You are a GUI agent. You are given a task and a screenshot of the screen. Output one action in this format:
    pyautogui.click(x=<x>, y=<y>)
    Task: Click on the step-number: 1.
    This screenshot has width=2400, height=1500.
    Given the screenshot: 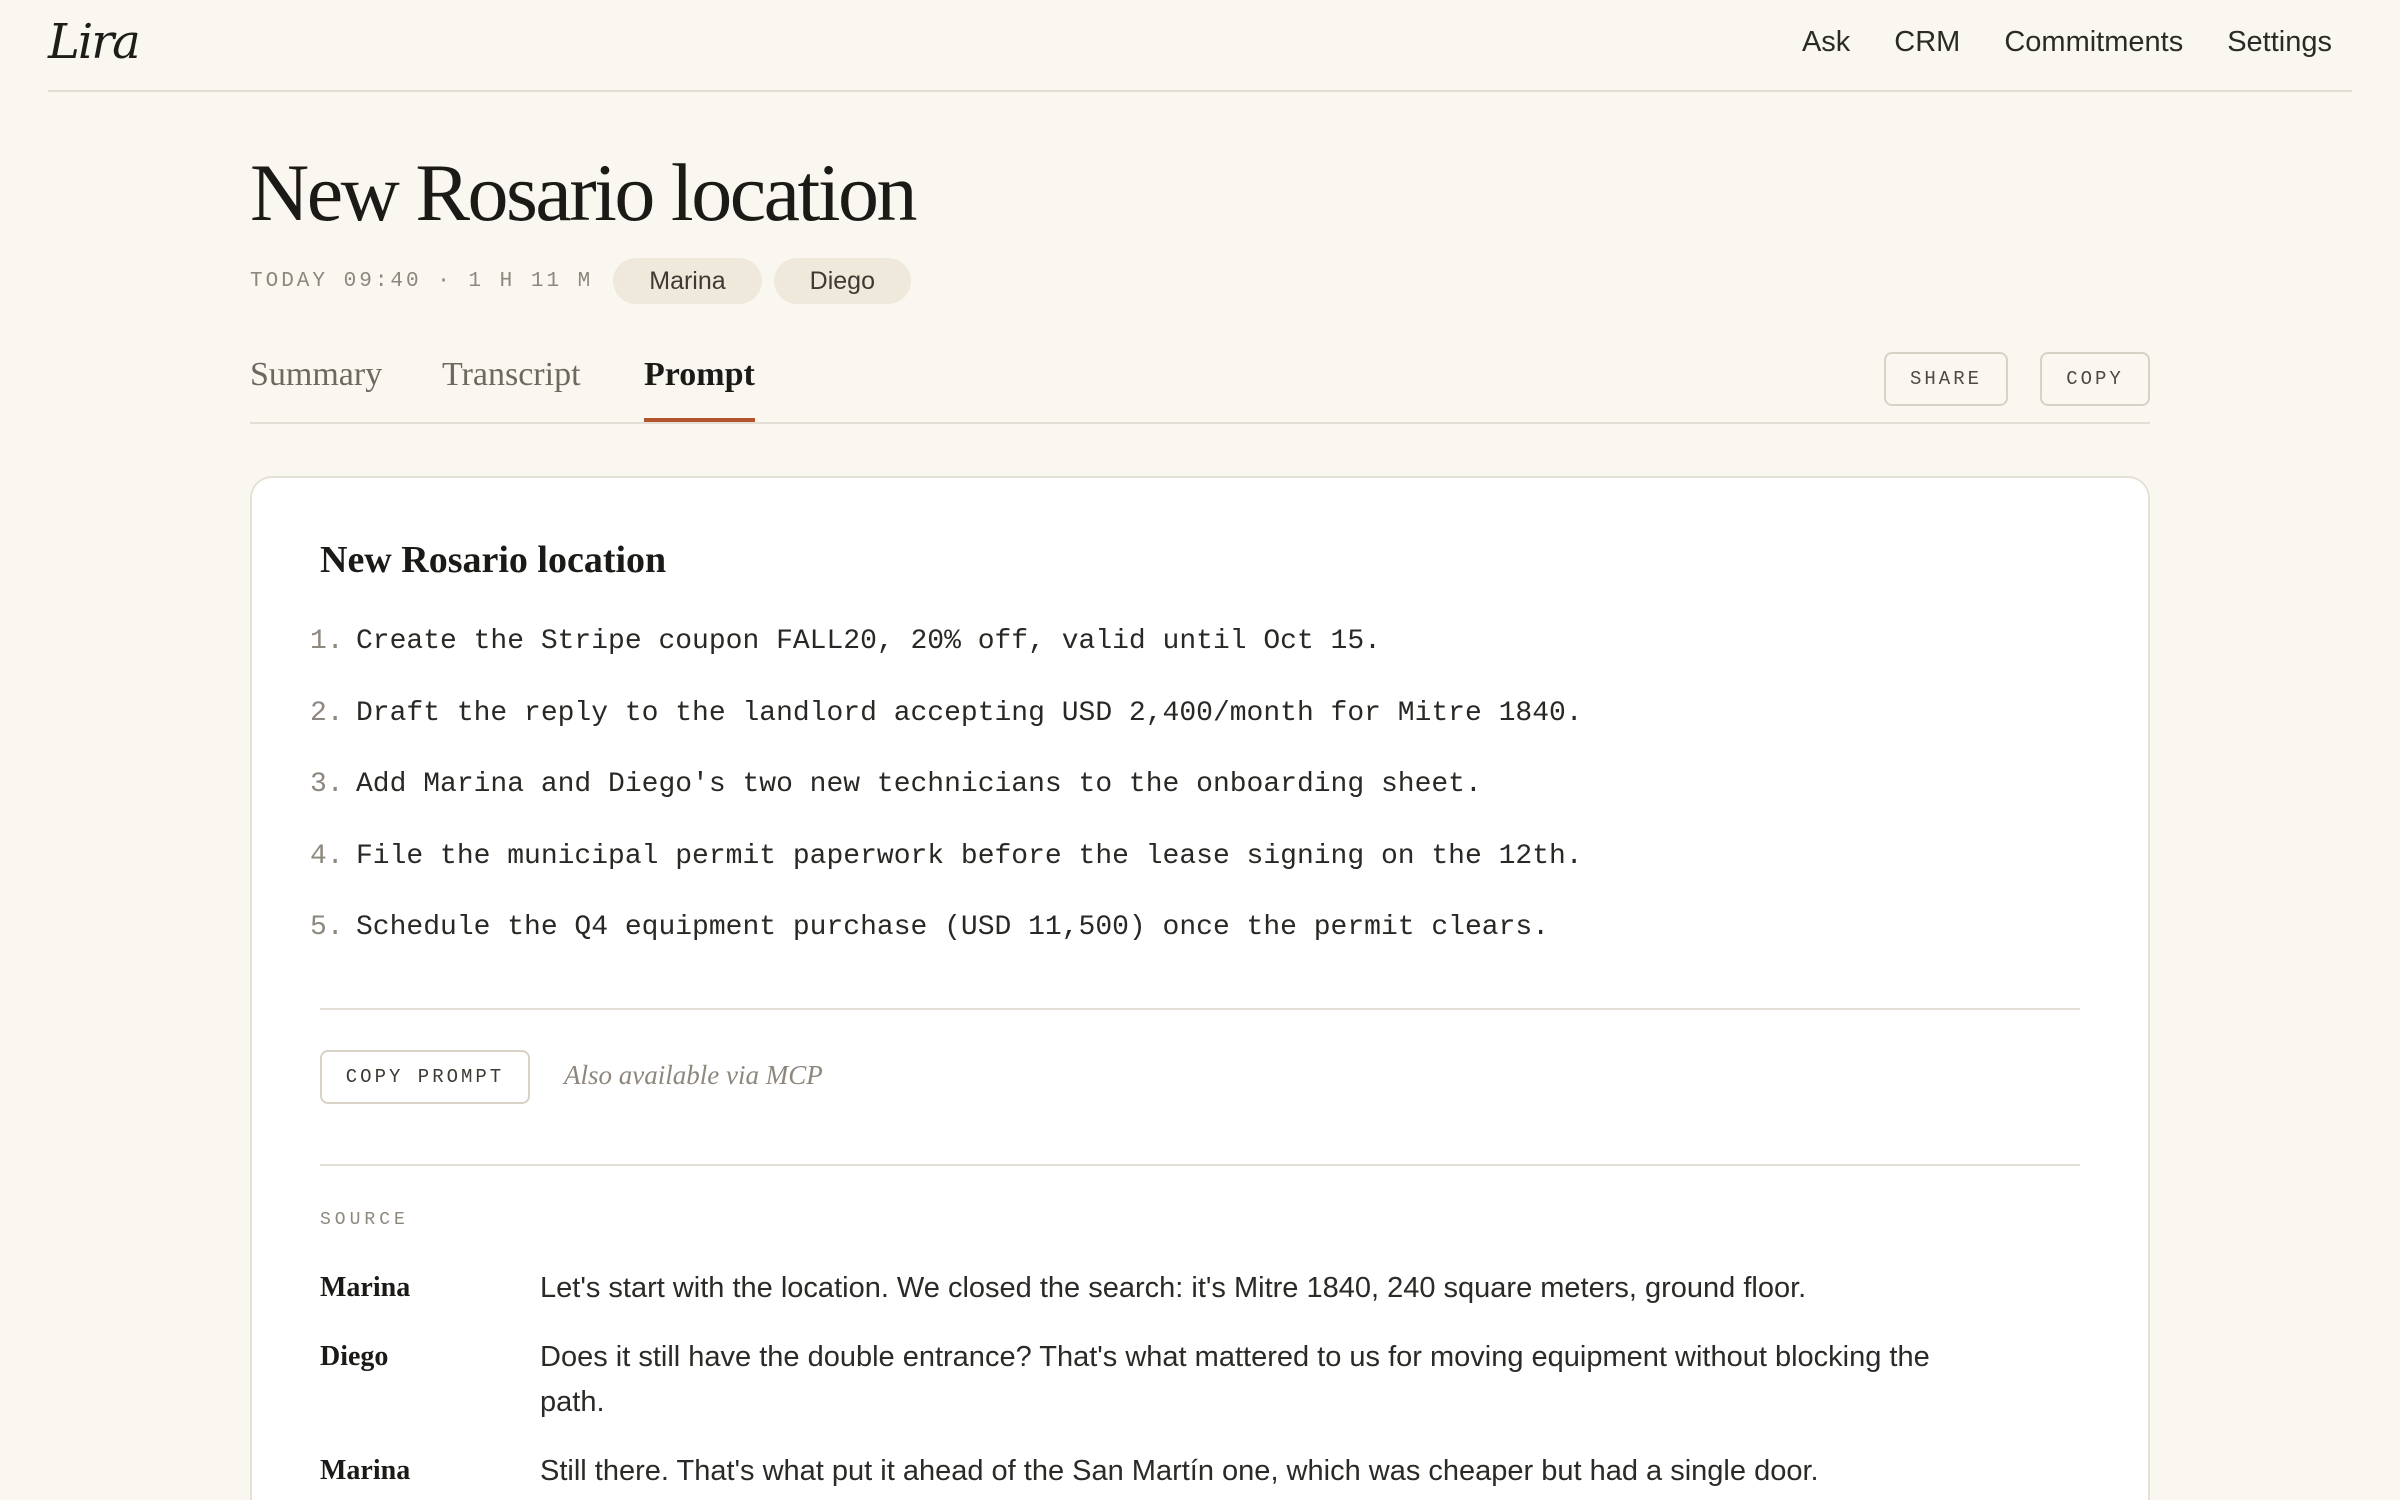 What is the action you would take?
    pyautogui.click(x=327, y=641)
    